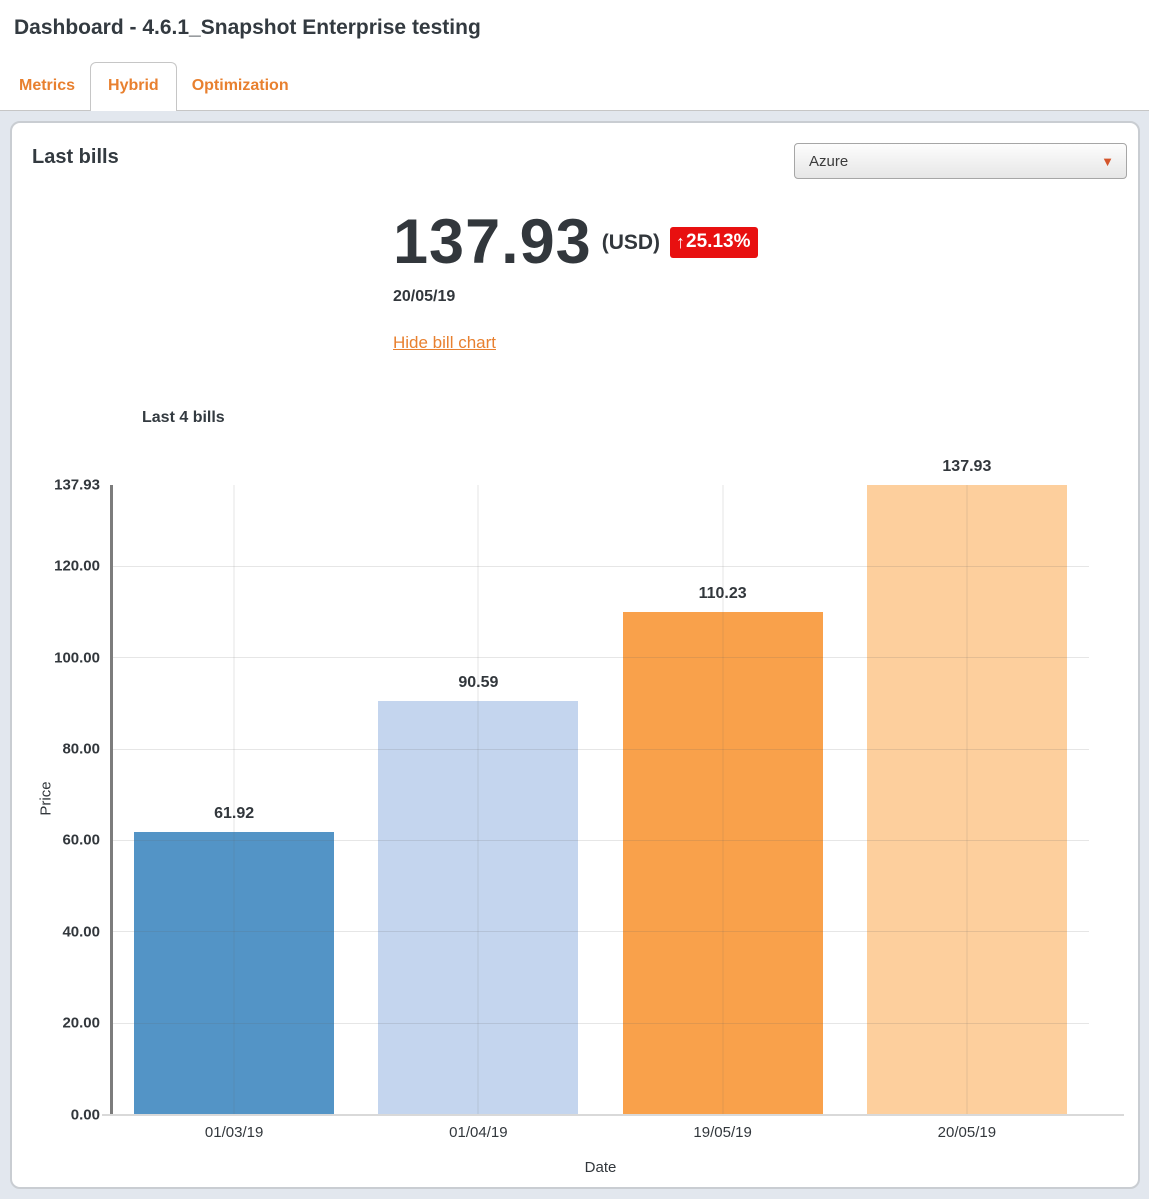 This screenshot has height=1200, width=1149. Describe the element at coordinates (722, 1132) in the screenshot. I see `x-tick-label: 19/05/19` at that location.